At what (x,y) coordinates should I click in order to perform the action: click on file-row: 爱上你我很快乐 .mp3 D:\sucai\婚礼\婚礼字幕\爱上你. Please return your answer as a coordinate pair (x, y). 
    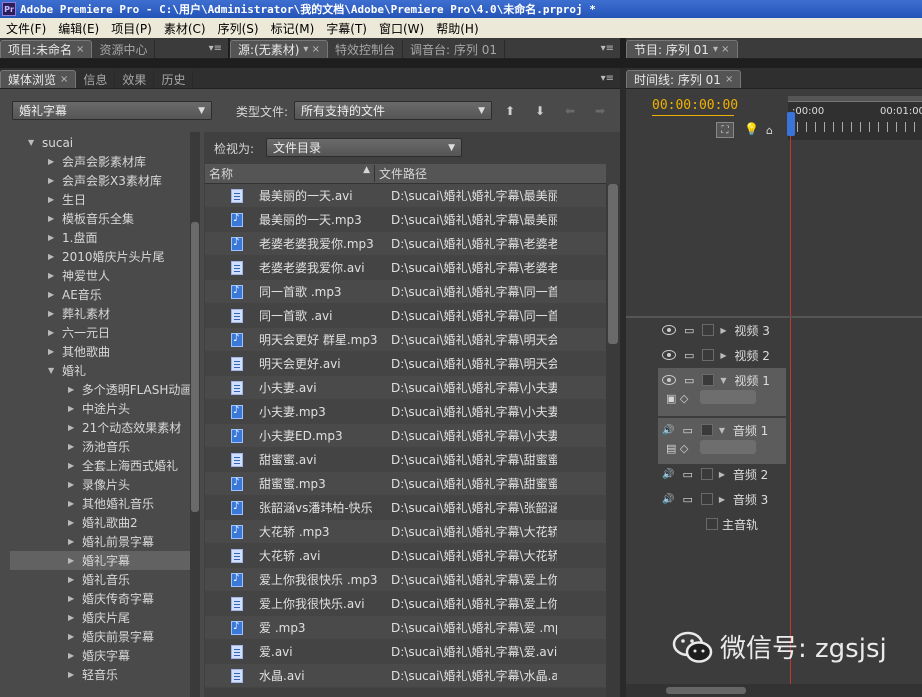
    Looking at the image, I should click on (405, 580).